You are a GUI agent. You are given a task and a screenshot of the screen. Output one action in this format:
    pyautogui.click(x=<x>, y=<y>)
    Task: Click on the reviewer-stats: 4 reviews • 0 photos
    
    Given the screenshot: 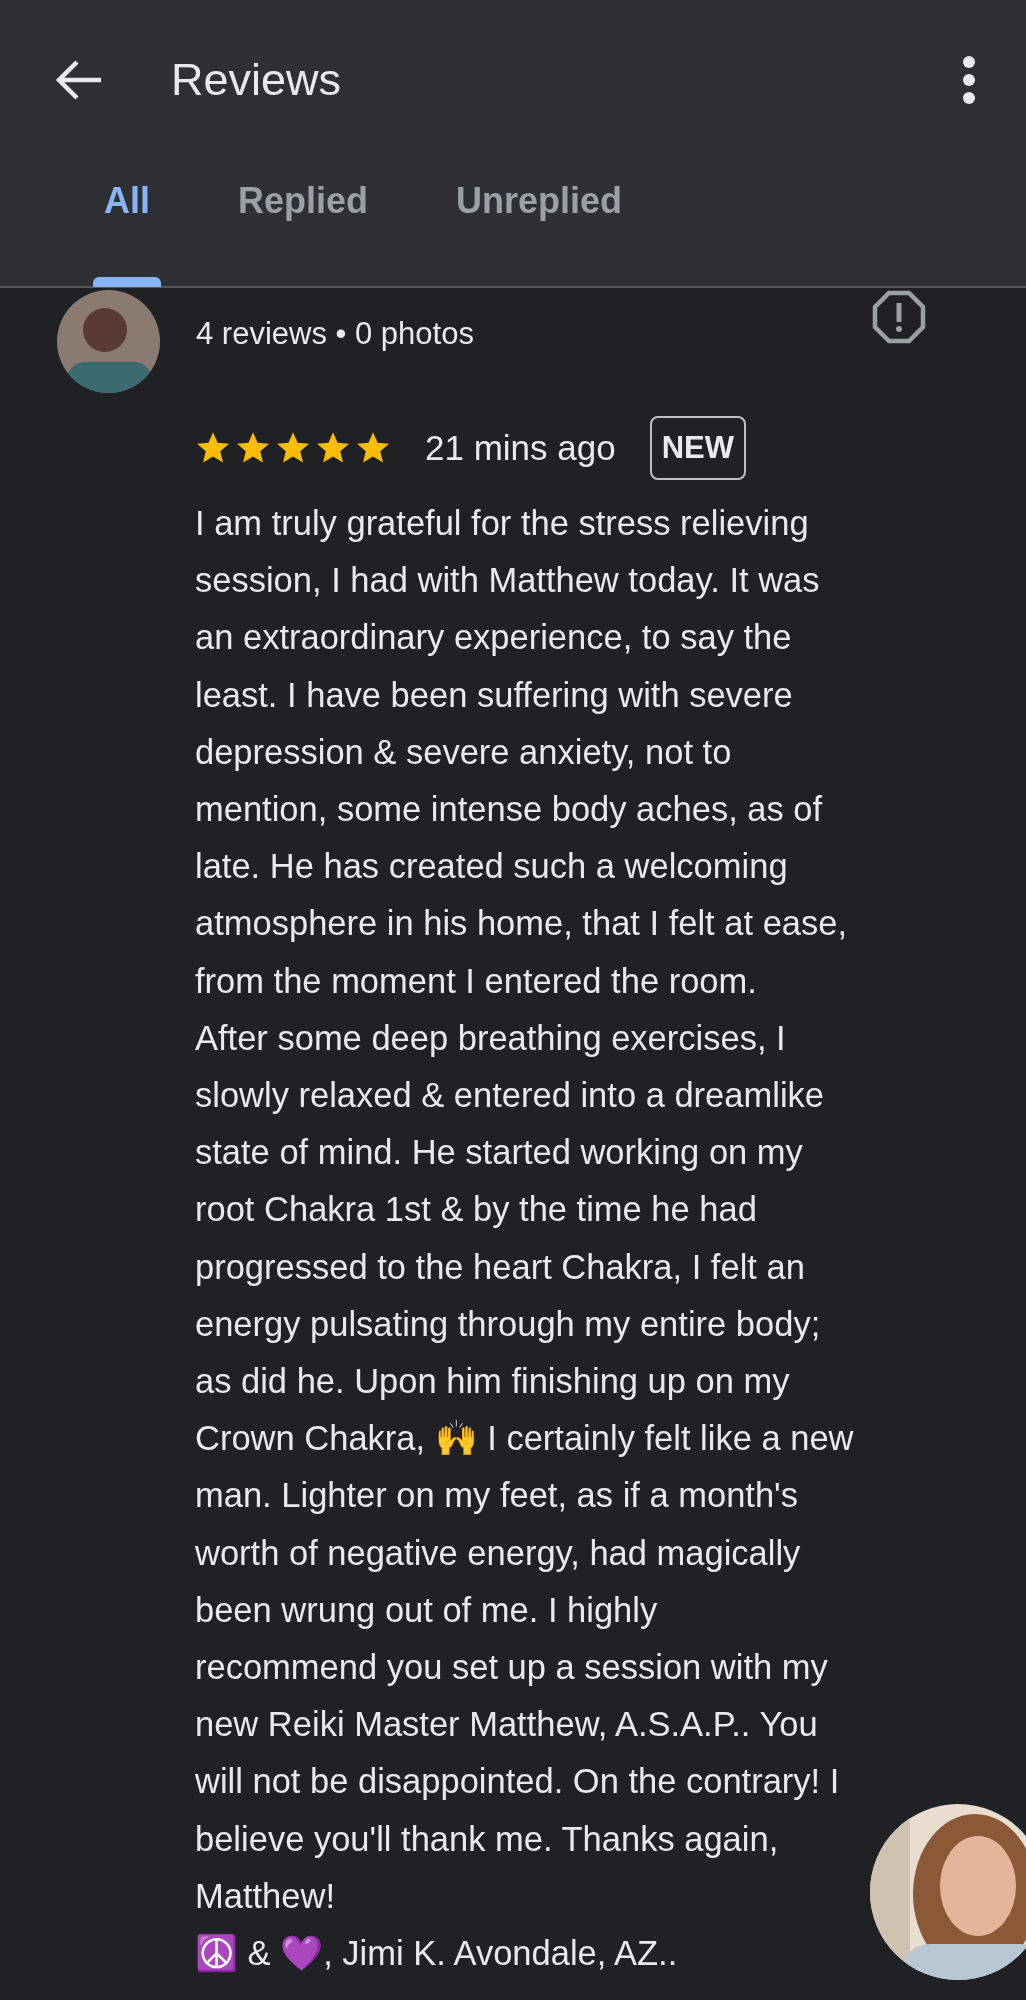 What is the action you would take?
    pyautogui.click(x=335, y=334)
    